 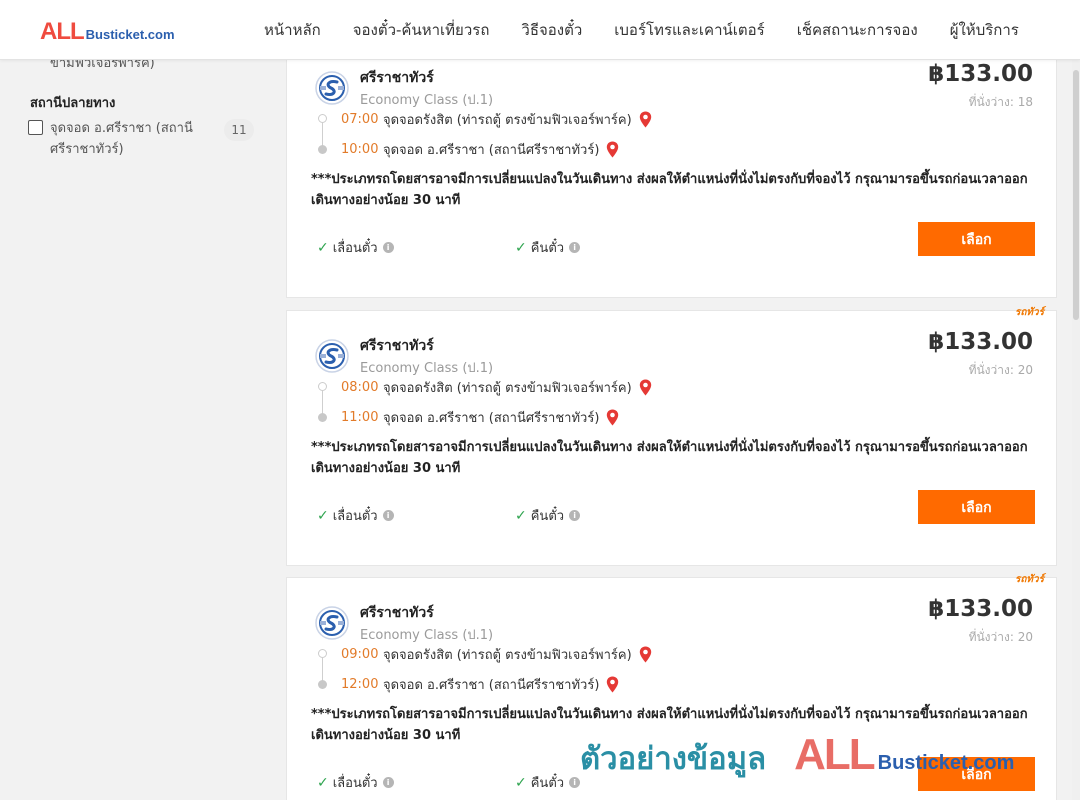 I want to click on filter-checkbox, so click(x=35, y=127).